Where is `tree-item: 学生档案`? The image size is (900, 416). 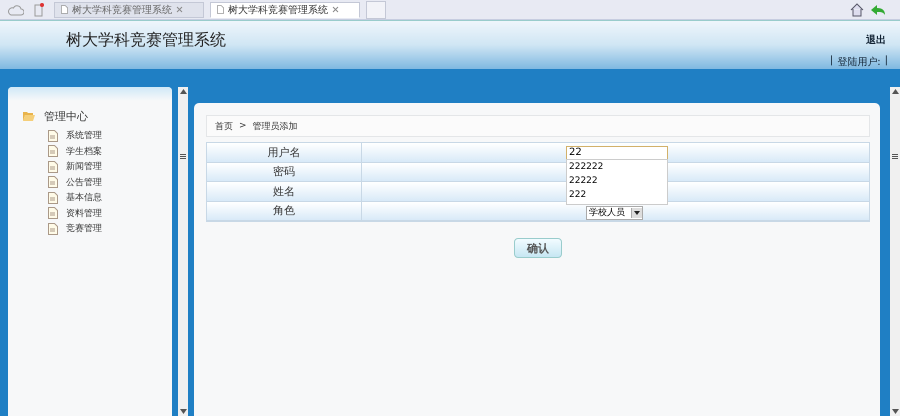 tree-item: 学生档案 is located at coordinates (90, 151).